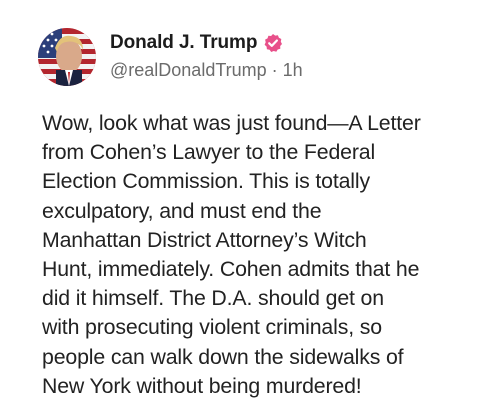 The width and height of the screenshot is (500, 413). Describe the element at coordinates (202, 385) in the screenshot. I see `post-body-line: New York without being murdered!` at that location.